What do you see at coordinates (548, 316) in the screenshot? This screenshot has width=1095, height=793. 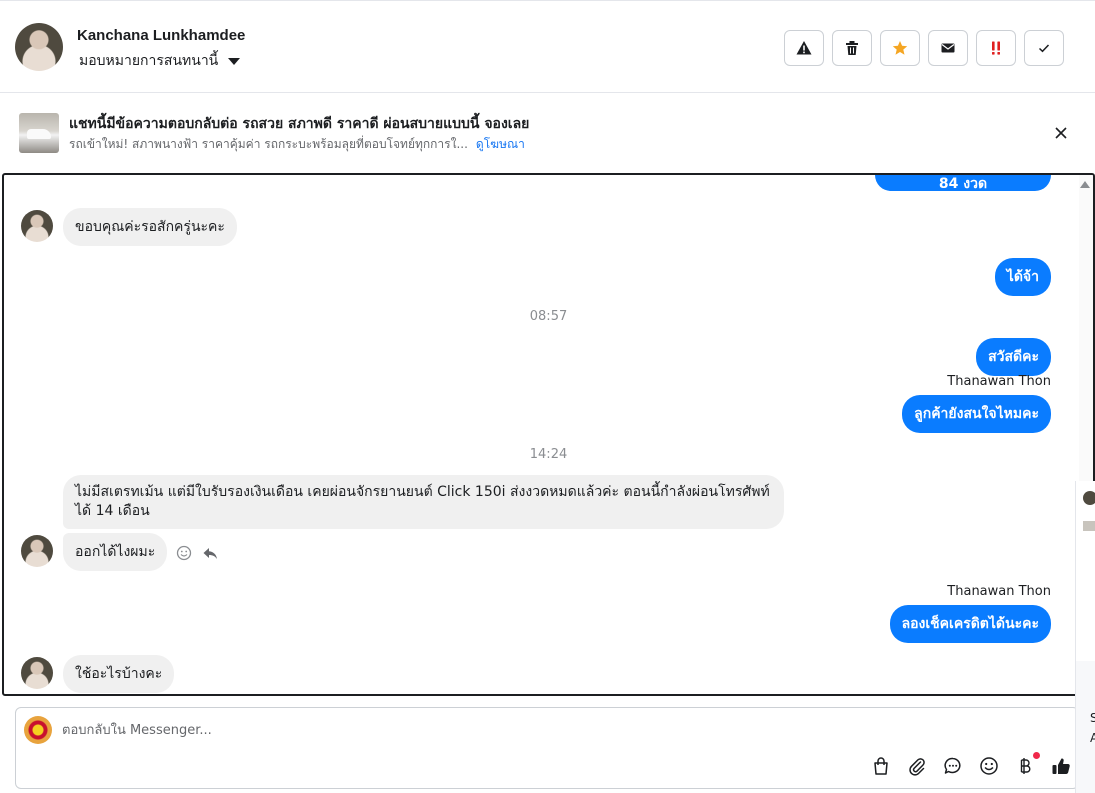 I see `message-timestamp: 08:57` at bounding box center [548, 316].